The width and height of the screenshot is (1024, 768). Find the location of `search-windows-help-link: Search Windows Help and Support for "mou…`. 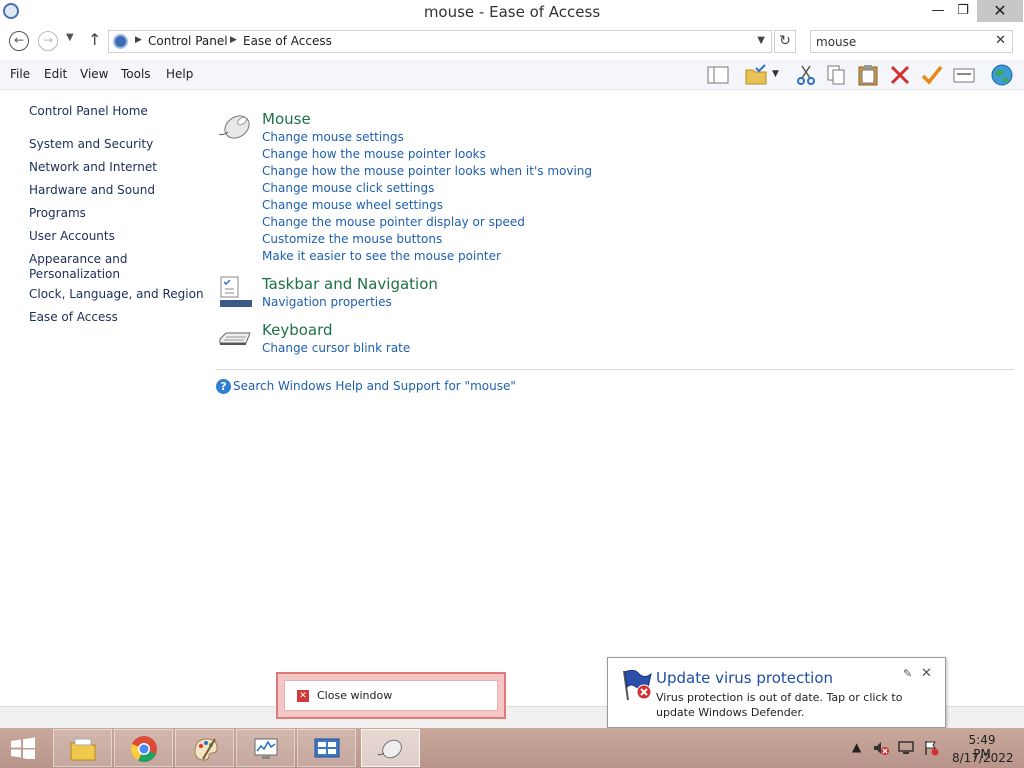

search-windows-help-link: Search Windows Help and Support for "mou… is located at coordinates (374, 386).